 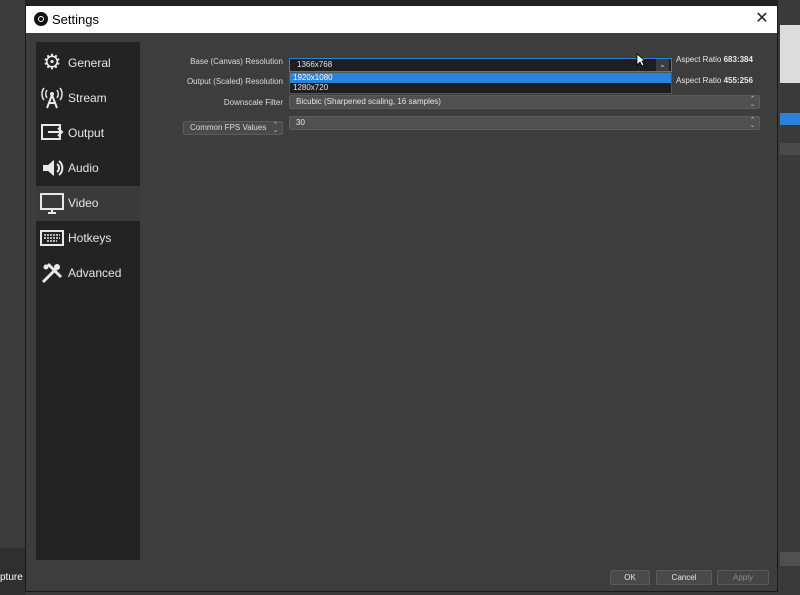 What do you see at coordinates (52, 203) in the screenshot?
I see `monitor-icon` at bounding box center [52, 203].